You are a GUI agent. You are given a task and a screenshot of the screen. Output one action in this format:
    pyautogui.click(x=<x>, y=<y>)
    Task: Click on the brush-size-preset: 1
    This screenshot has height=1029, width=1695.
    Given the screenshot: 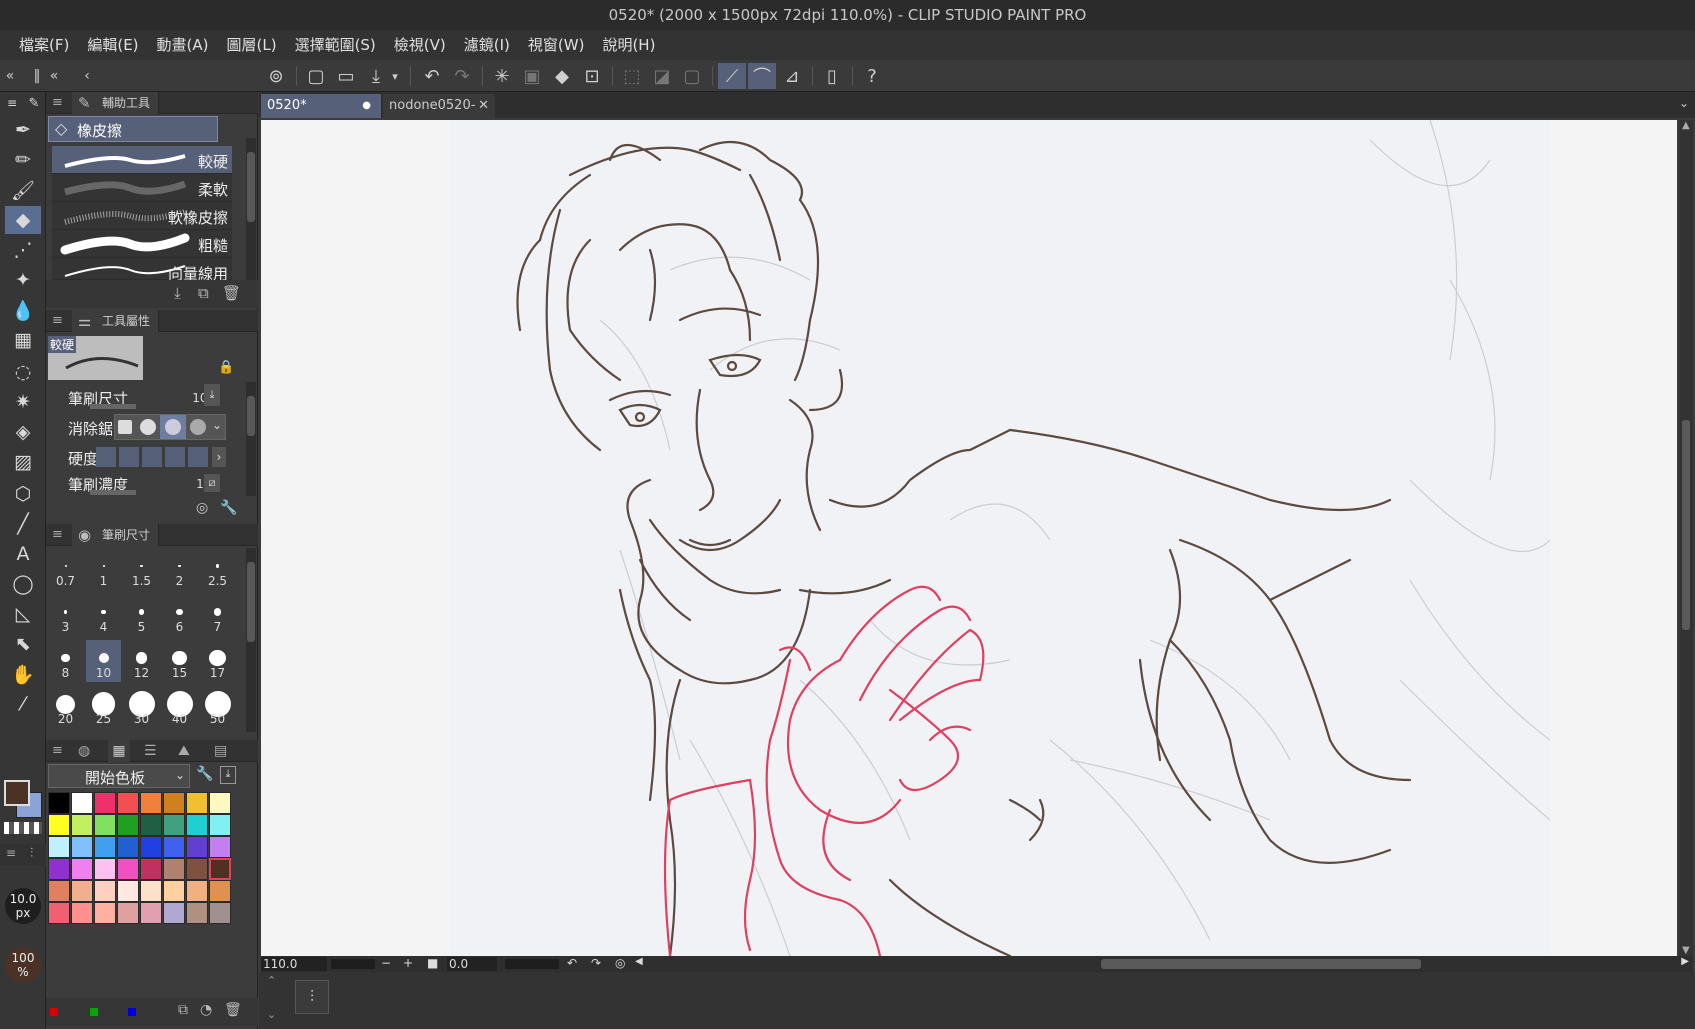 What is the action you would take?
    pyautogui.click(x=103, y=569)
    